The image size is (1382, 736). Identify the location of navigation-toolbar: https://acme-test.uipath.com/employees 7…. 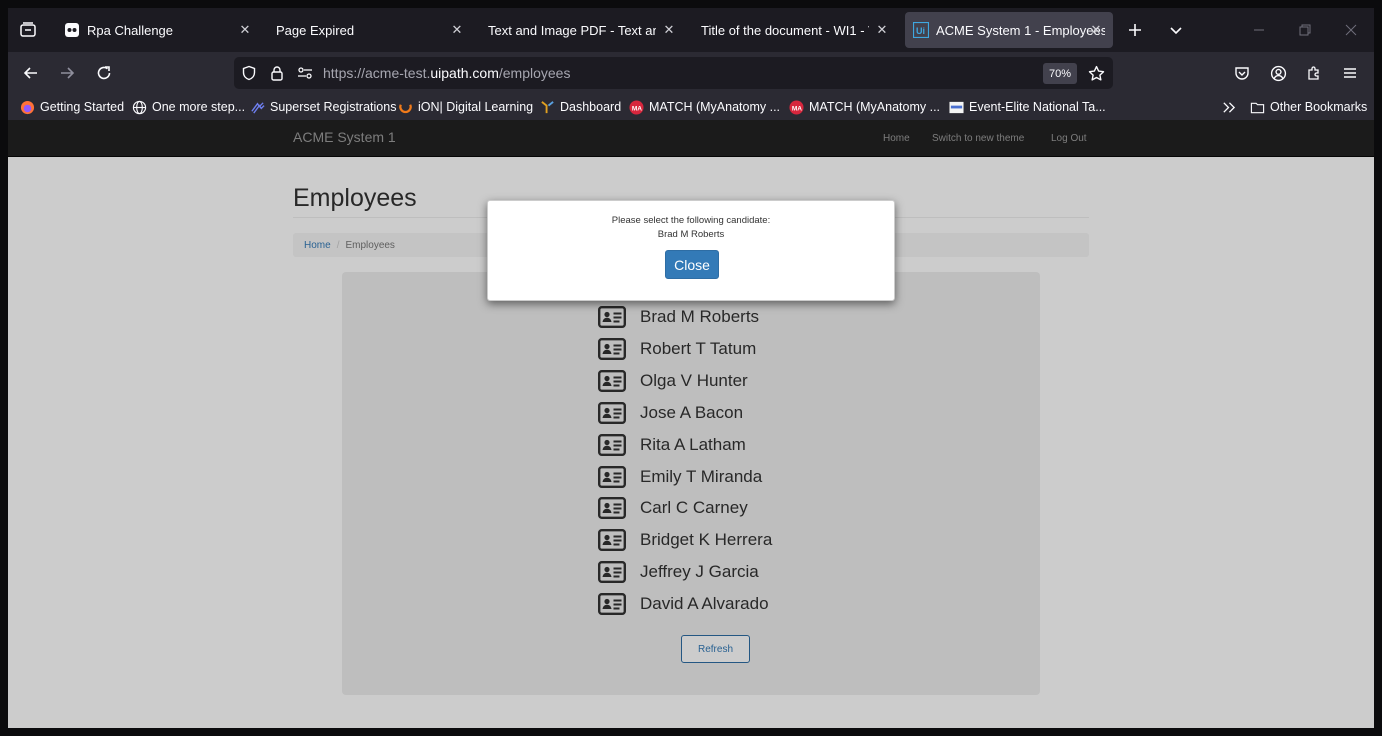
(691, 73).